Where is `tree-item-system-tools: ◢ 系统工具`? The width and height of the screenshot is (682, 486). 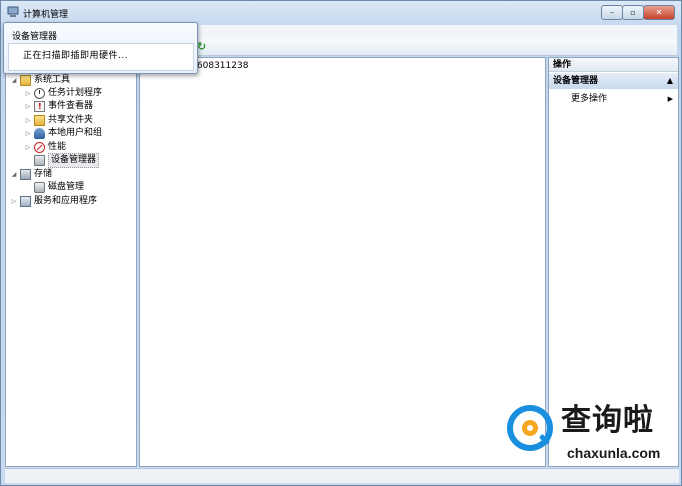
tree-item-system-tools: ◢ 系统工具 is located at coordinates (40, 80).